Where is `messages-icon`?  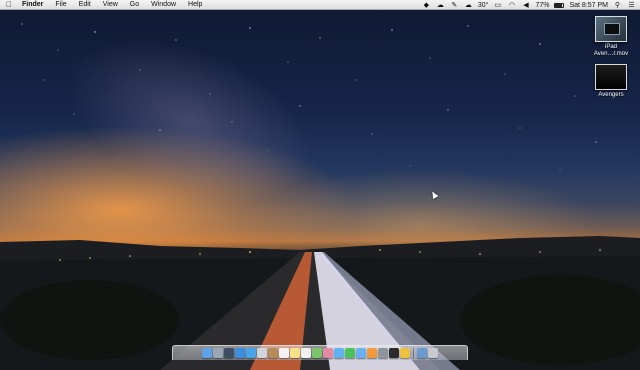 messages-icon is located at coordinates (339, 353).